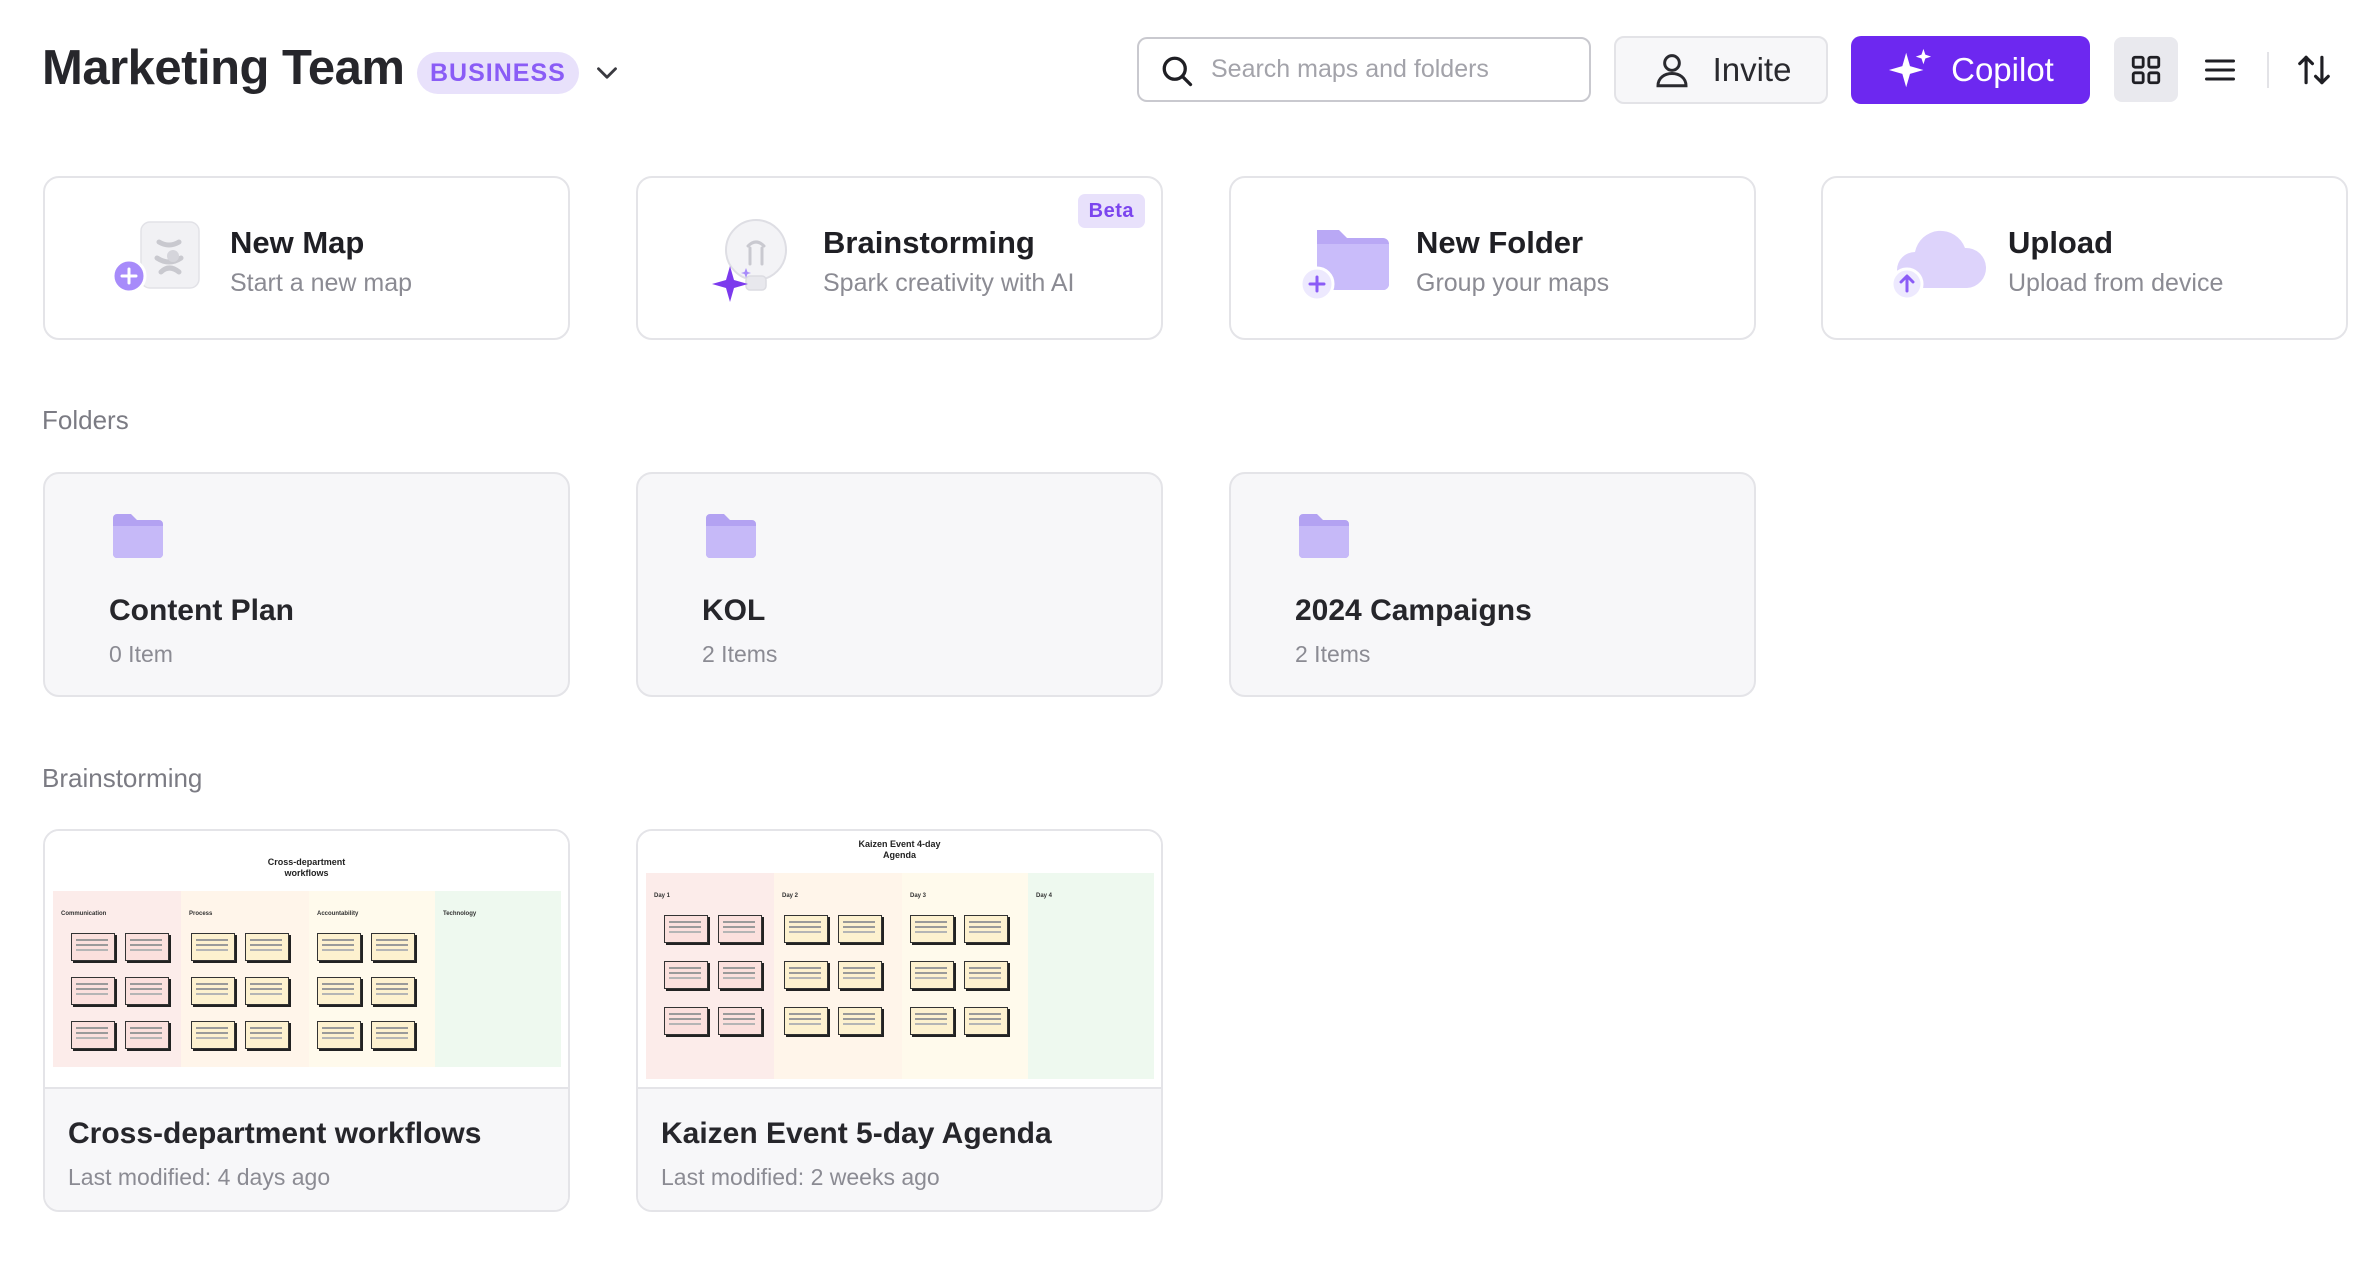  What do you see at coordinates (321, 283) in the screenshot?
I see `new-map-subtitle: Start a new map` at bounding box center [321, 283].